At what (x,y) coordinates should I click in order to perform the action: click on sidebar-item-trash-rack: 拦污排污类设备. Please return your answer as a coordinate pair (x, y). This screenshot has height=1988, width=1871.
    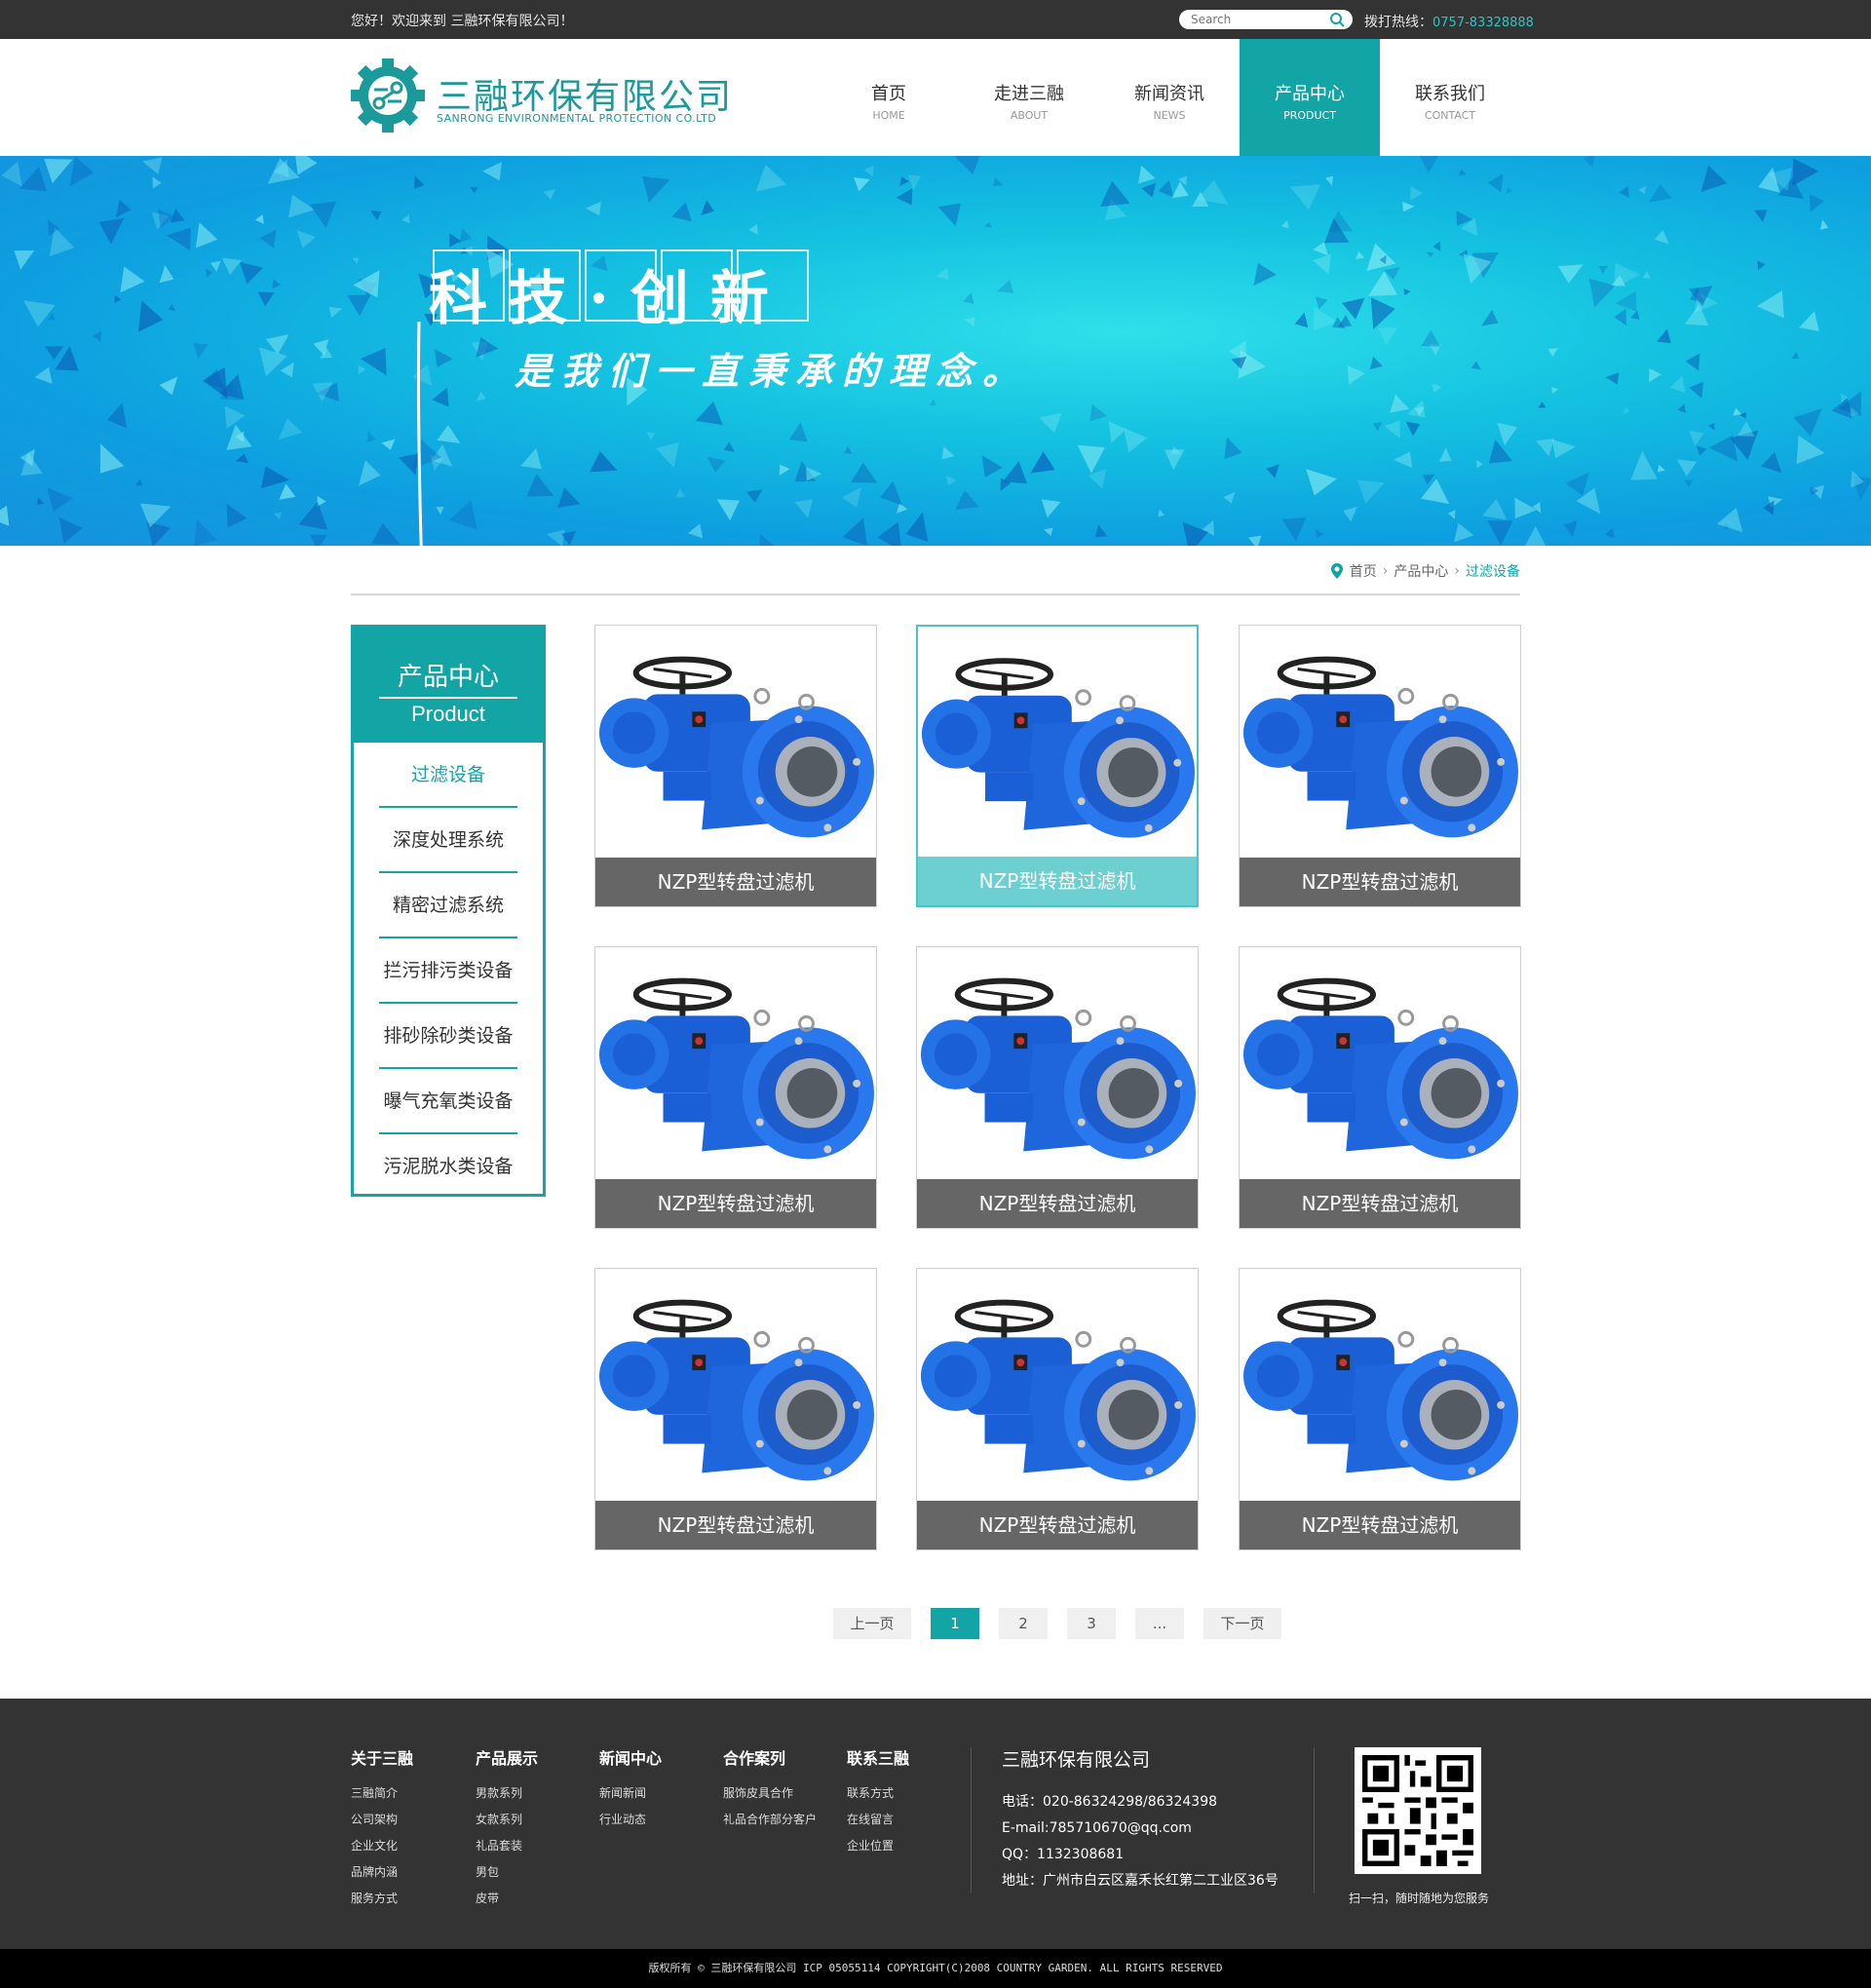
    Looking at the image, I should click on (448, 971).